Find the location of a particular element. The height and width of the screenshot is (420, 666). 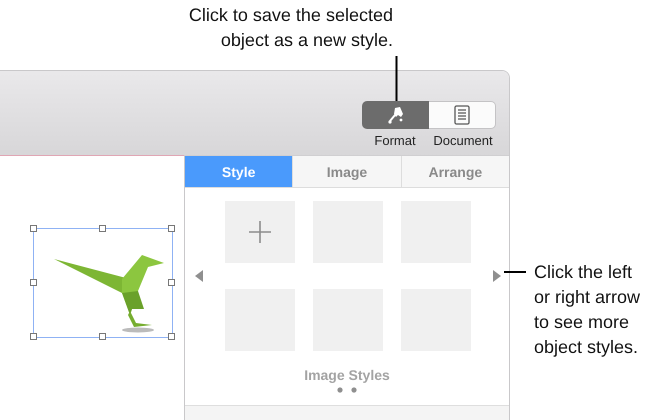

paintbrush-icon is located at coordinates (396, 115).